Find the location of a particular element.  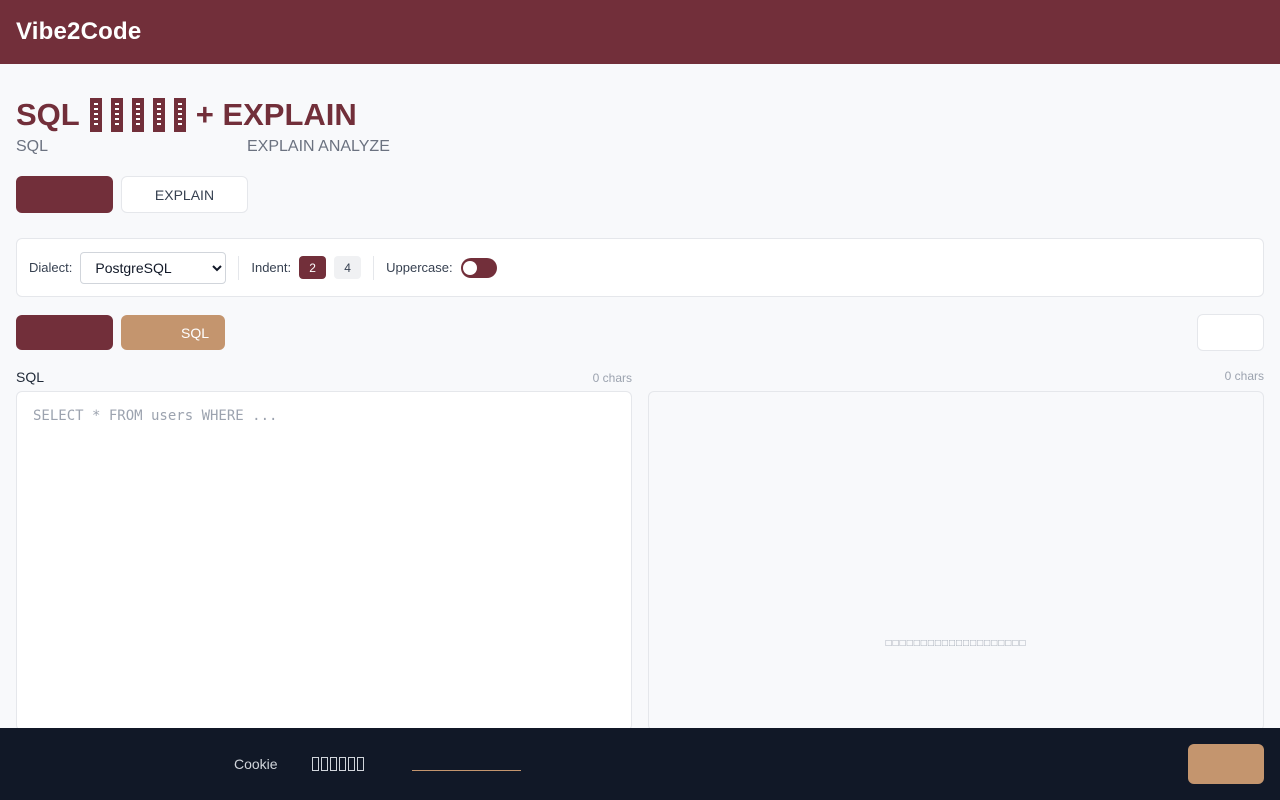

page-title-prefix: SQL is located at coordinates (48, 114).